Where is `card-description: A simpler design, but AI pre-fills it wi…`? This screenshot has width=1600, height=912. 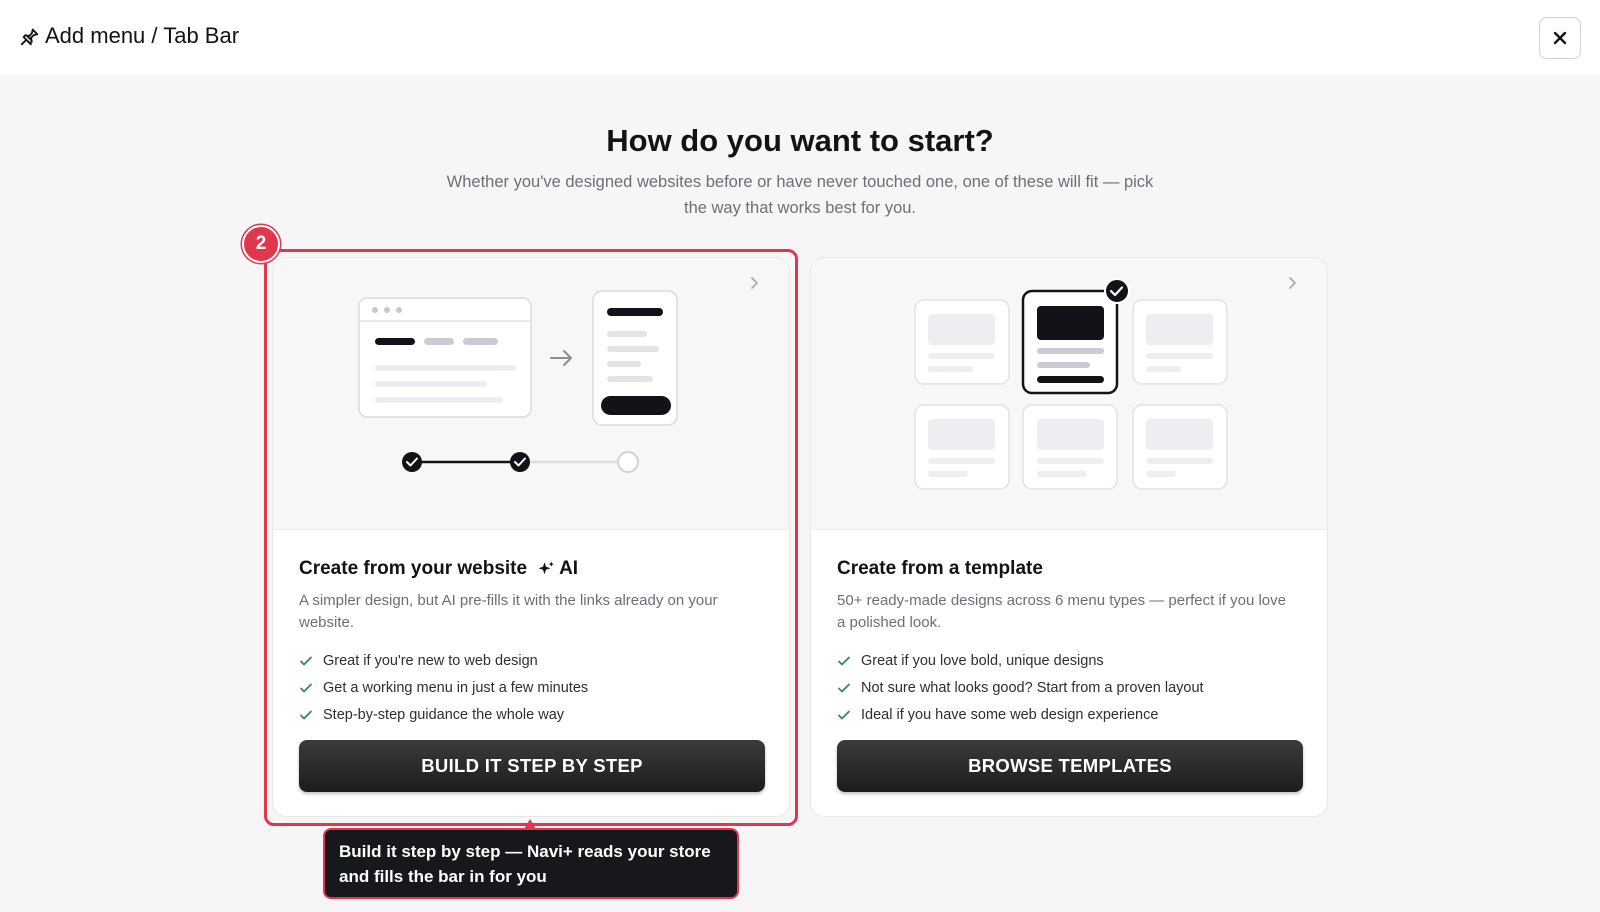
card-description: A simpler design, but AI pre-fills it wi… is located at coordinates (508, 611).